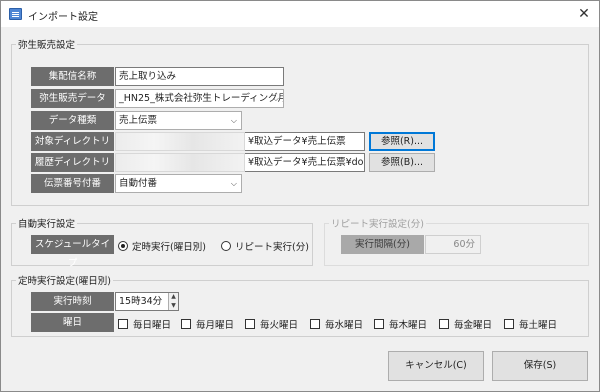 The width and height of the screenshot is (600, 392). I want to click on checkbox-saturday: 毎土曜日, so click(530, 324).